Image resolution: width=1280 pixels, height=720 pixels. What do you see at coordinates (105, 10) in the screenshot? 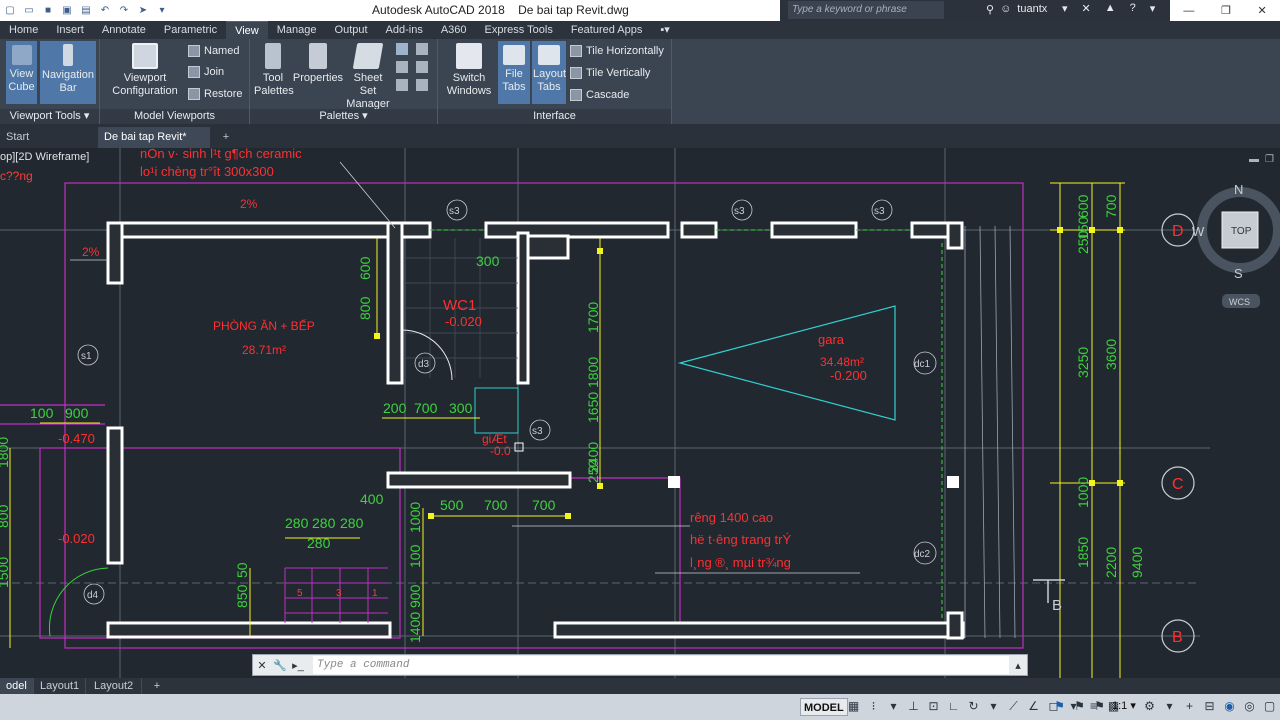
I see `undo-icon: ↶` at bounding box center [105, 10].